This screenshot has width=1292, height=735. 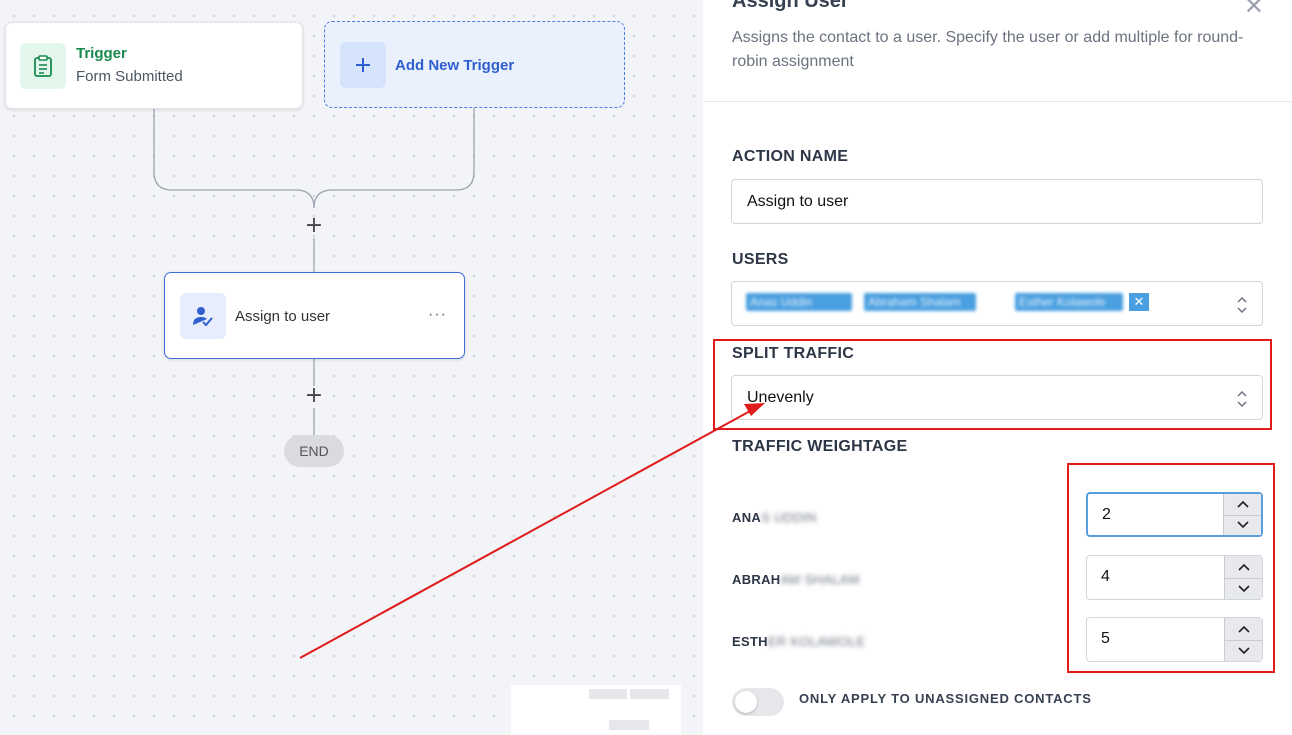 What do you see at coordinates (1242, 305) in the screenshot?
I see `updown-chevron-icon` at bounding box center [1242, 305].